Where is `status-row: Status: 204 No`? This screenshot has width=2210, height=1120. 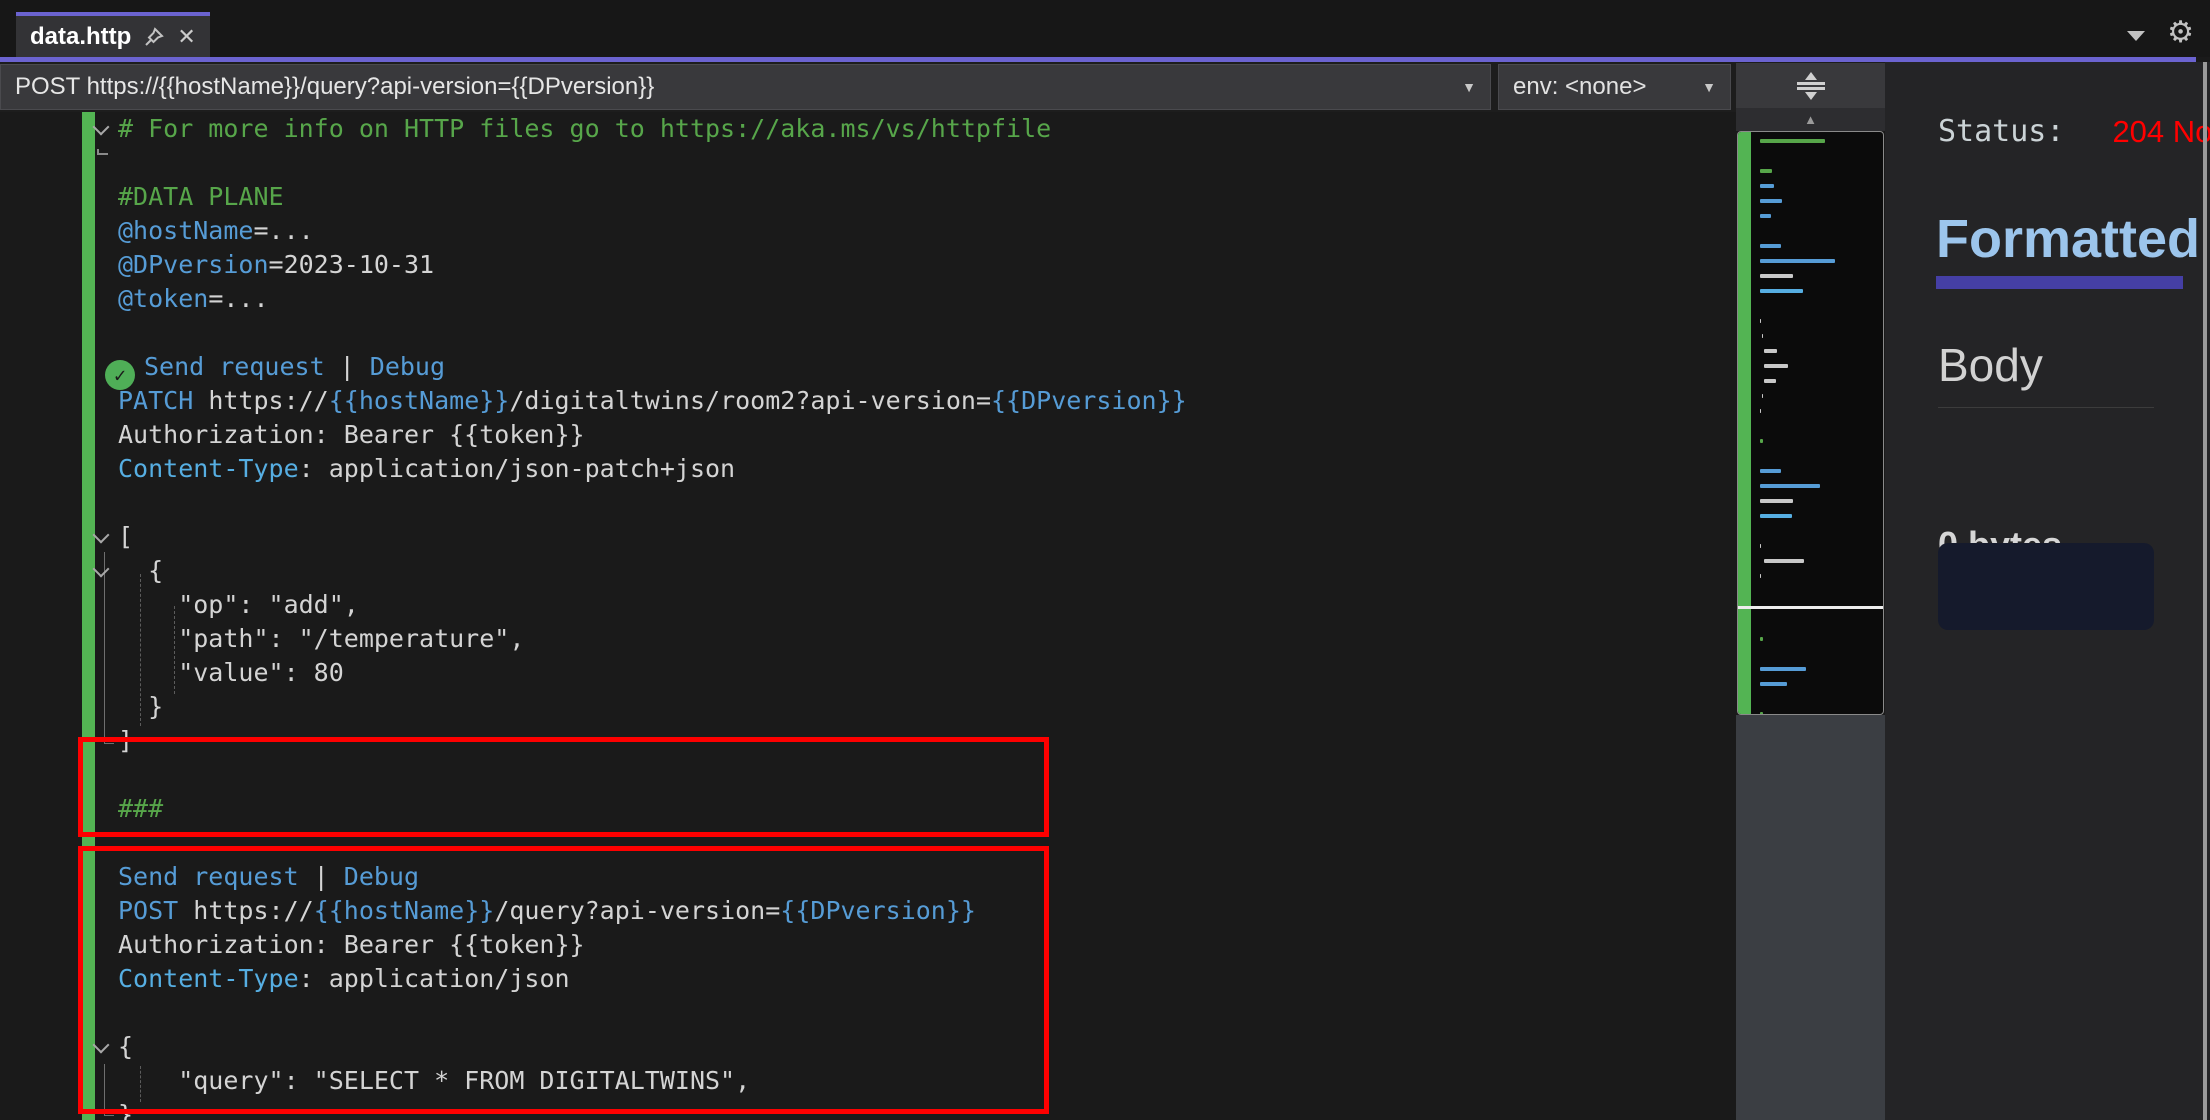
status-row: Status: 204 No is located at coordinates (2074, 132).